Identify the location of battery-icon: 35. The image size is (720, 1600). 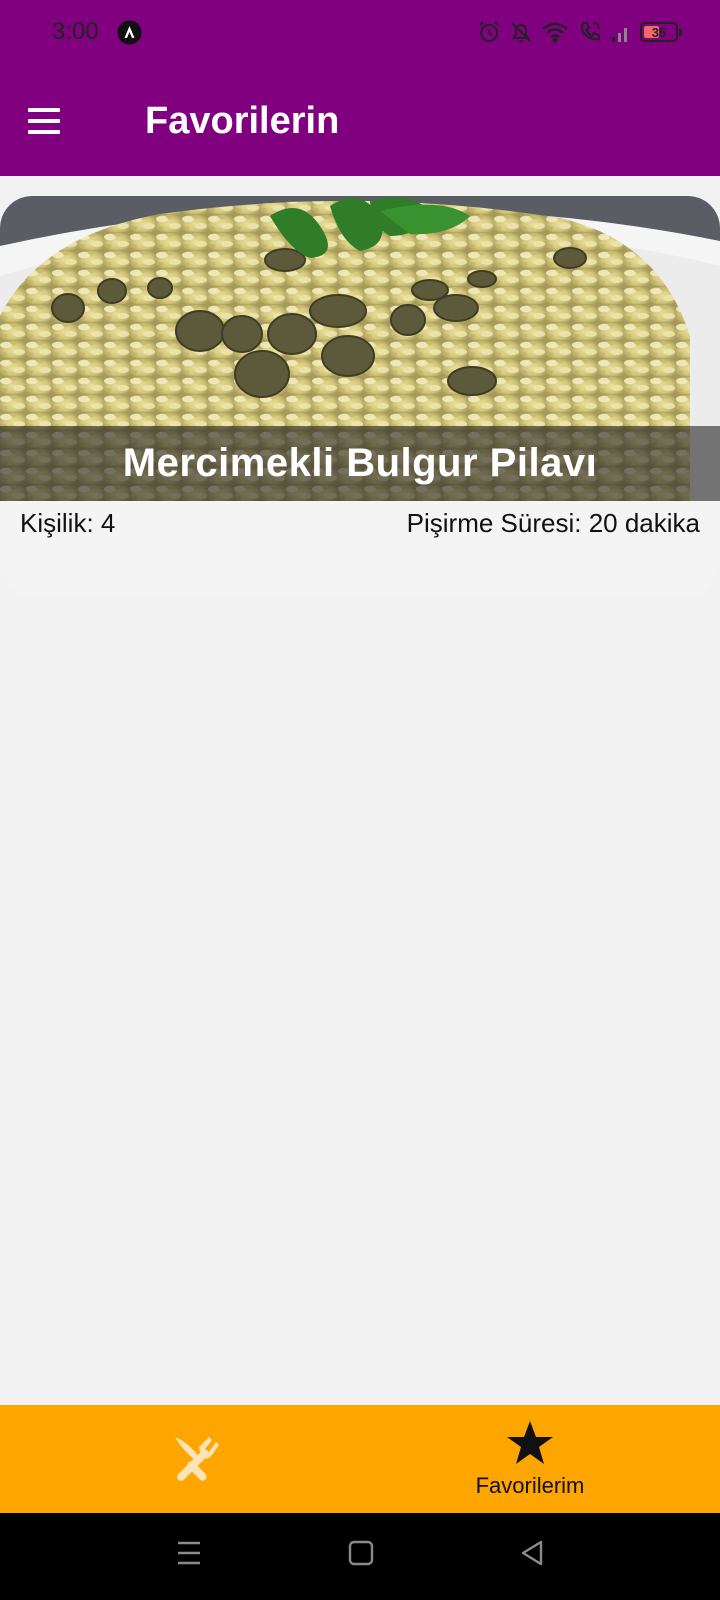
(661, 32).